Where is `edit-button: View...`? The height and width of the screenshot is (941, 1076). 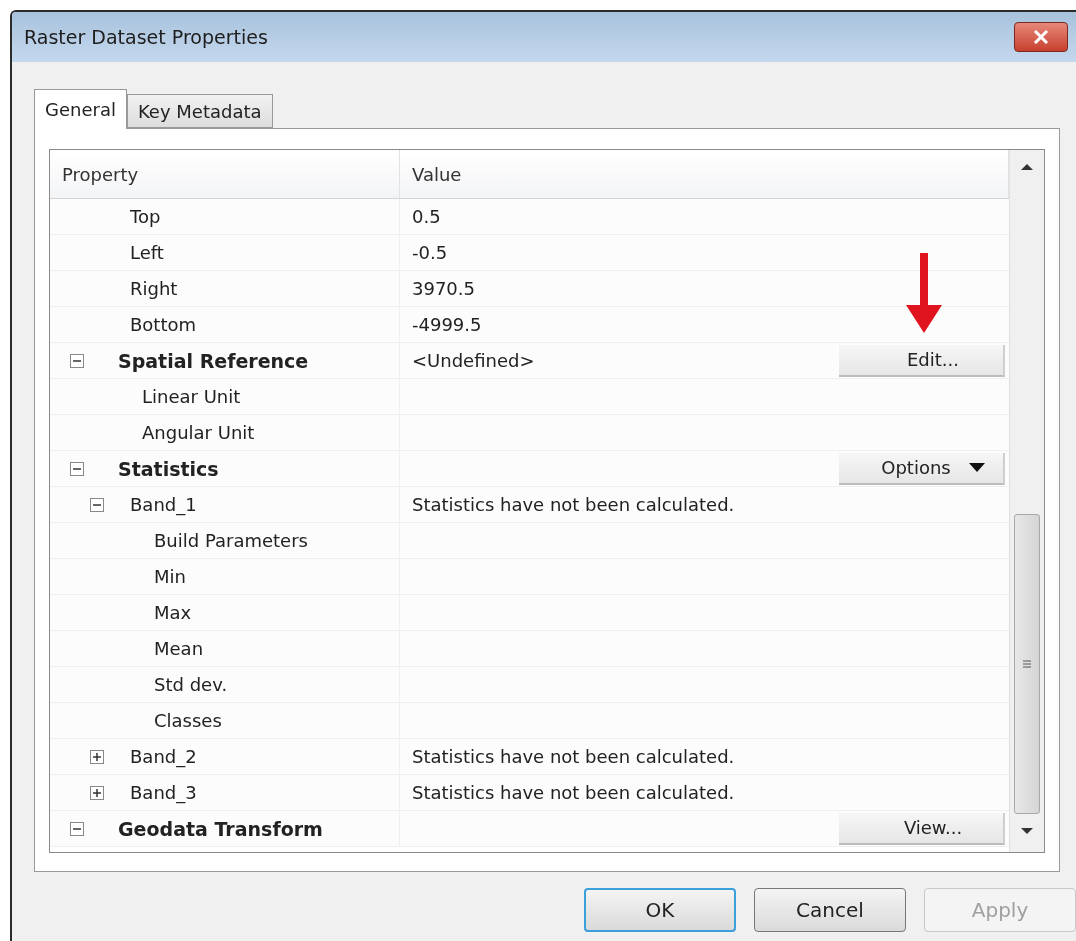 edit-button: View... is located at coordinates (922, 828).